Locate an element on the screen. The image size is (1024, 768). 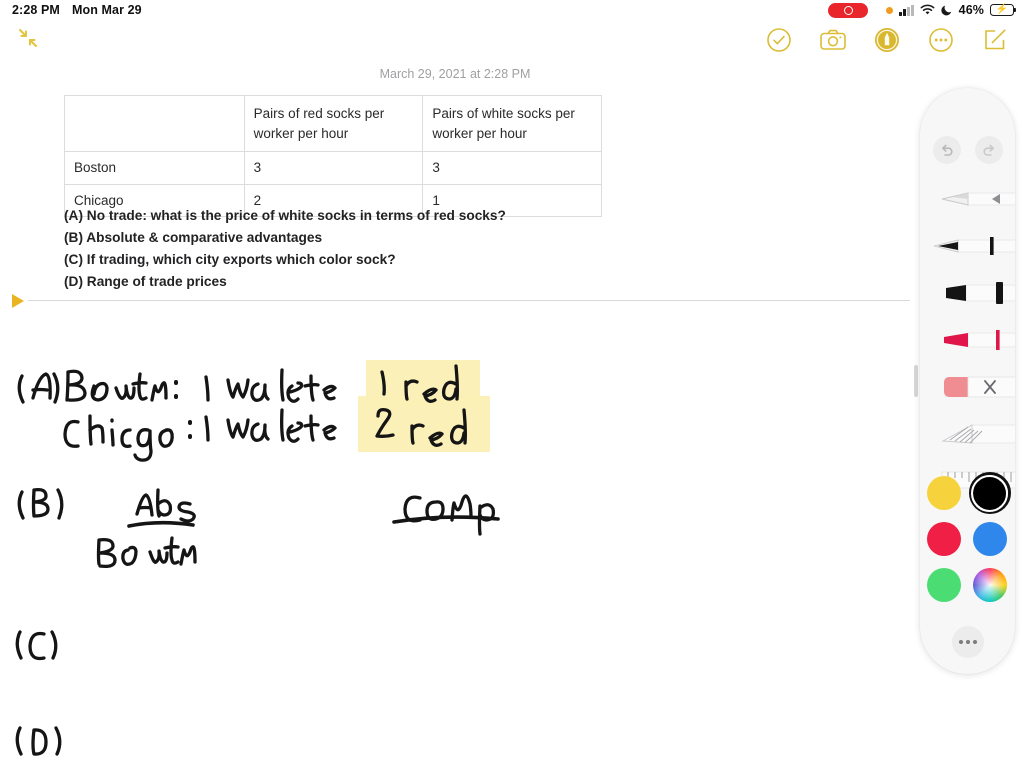
checklist-done-icon is located at coordinates (779, 40).